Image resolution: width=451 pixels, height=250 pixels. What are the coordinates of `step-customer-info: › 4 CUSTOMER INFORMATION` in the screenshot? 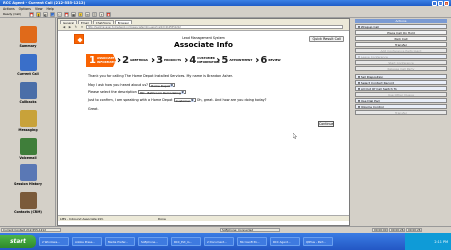 It's located at (202, 60).